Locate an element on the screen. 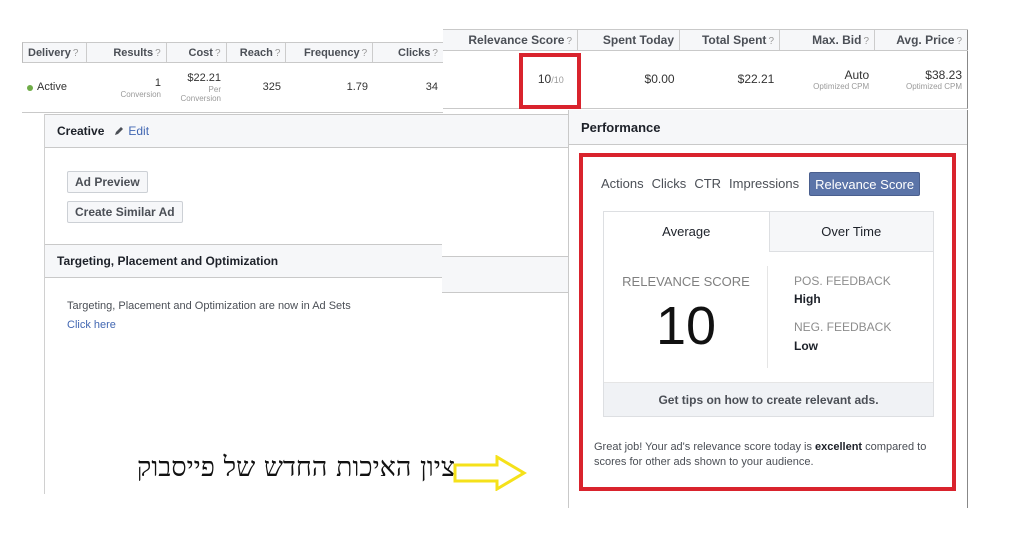 This screenshot has height=535, width=1024. creative-section-header: Creative Edit is located at coordinates (243, 131).